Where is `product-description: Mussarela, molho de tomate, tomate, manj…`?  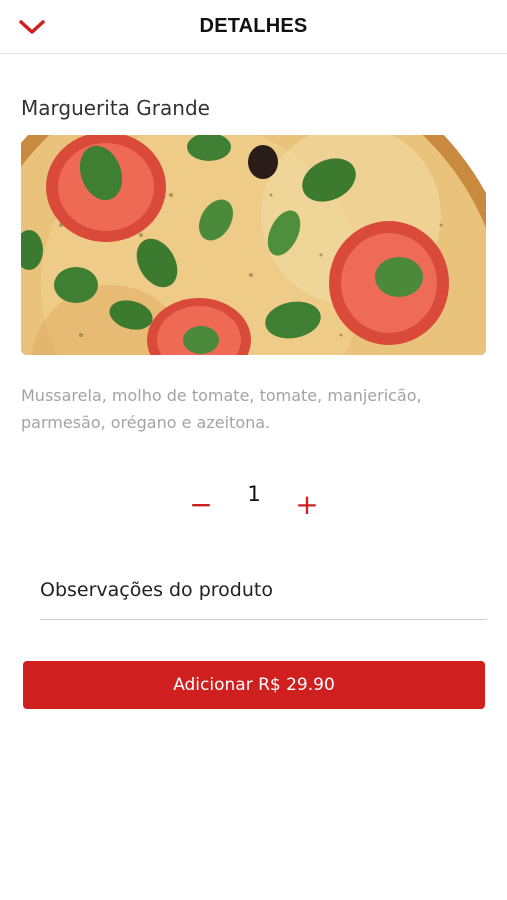
product-description: Mussarela, molho de tomate, tomate, manj… is located at coordinates (221, 409).